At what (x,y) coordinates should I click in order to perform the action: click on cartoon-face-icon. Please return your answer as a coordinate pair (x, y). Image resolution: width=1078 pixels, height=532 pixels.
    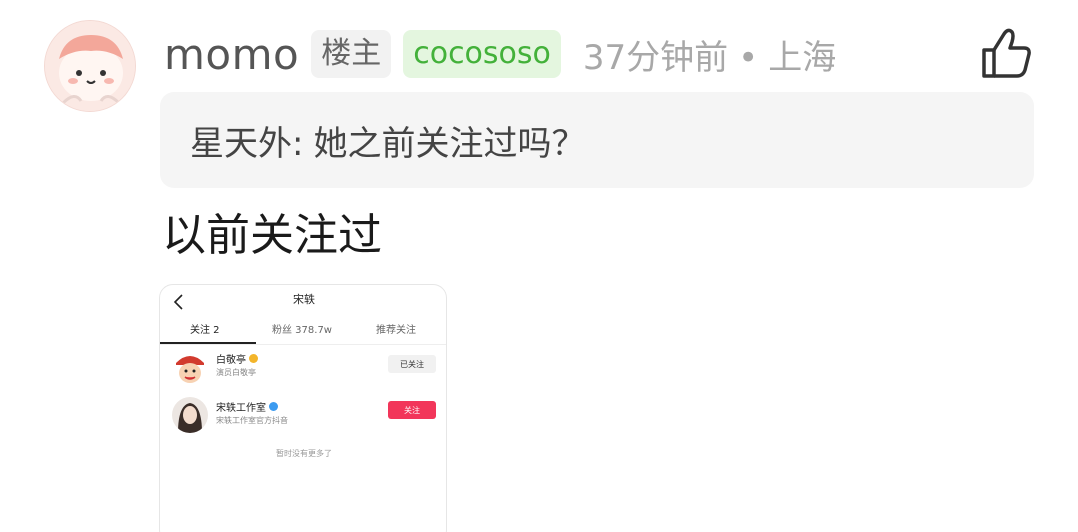
    Looking at the image, I should click on (190, 367).